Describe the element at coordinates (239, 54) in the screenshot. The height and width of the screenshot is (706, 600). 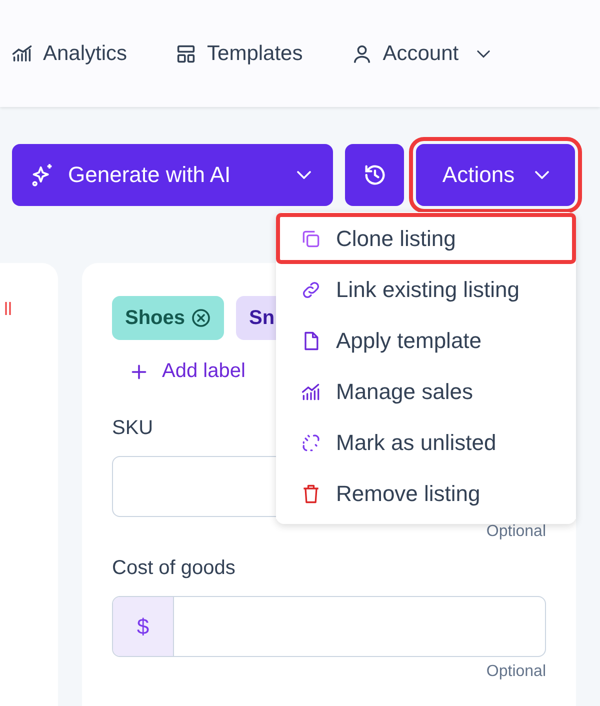
I see `nav-link: Templates` at that location.